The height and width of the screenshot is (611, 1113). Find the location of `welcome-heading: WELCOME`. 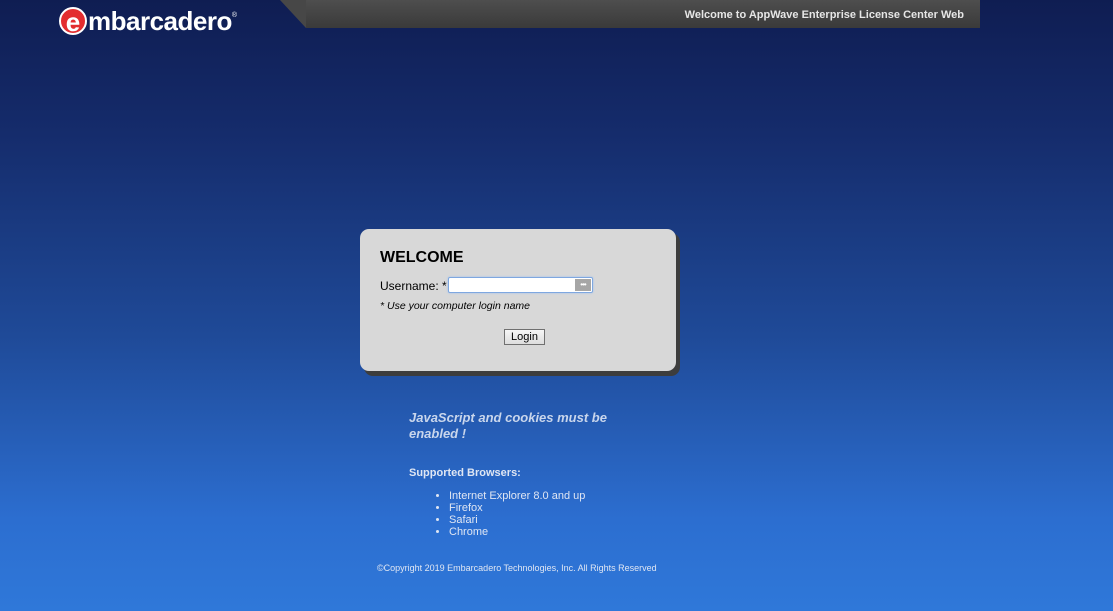

welcome-heading: WELCOME is located at coordinates (422, 257).